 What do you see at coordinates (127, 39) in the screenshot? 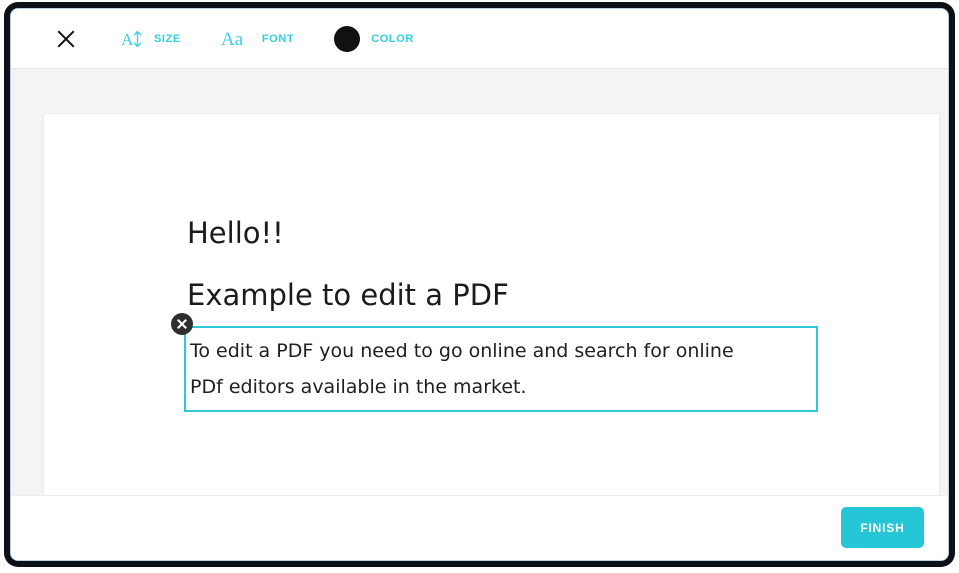
I see `svg-text: A` at bounding box center [127, 39].